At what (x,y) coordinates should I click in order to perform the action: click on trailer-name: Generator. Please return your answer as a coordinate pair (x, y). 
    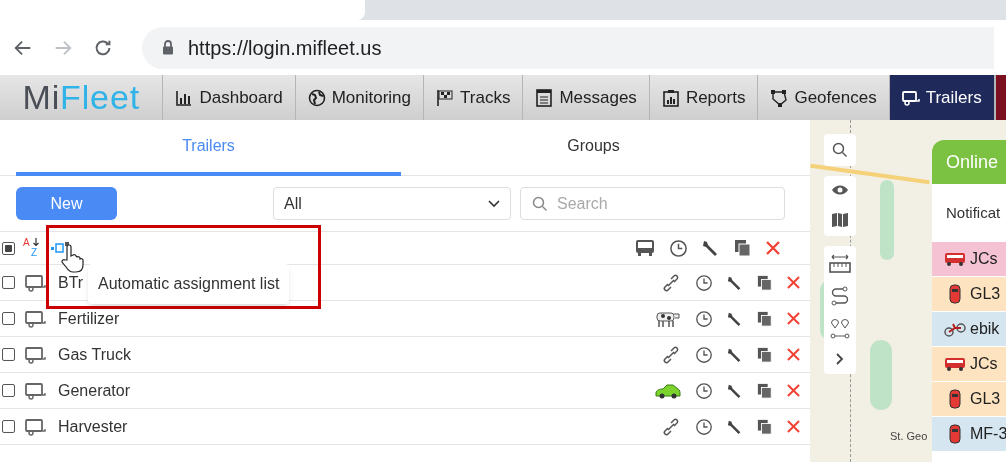
    Looking at the image, I should click on (94, 390).